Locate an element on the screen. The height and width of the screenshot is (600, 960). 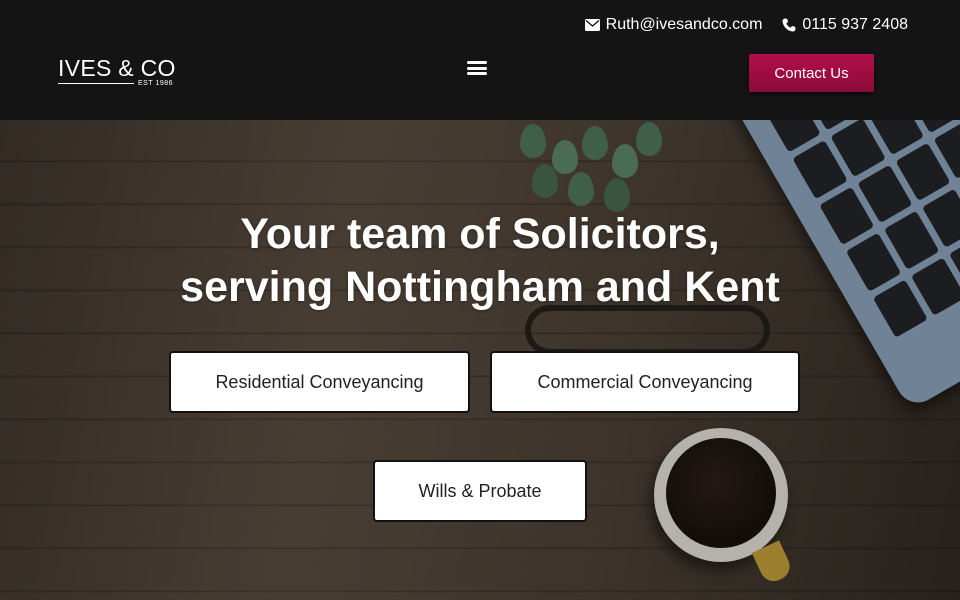
logo-divider is located at coordinates (96, 83).